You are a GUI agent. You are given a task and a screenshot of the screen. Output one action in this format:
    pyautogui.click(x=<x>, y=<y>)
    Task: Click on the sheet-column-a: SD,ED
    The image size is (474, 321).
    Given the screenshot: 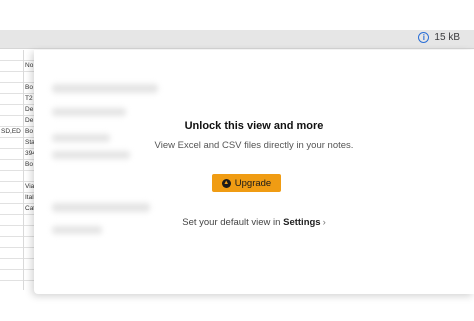 What is the action you would take?
    pyautogui.click(x=12, y=170)
    